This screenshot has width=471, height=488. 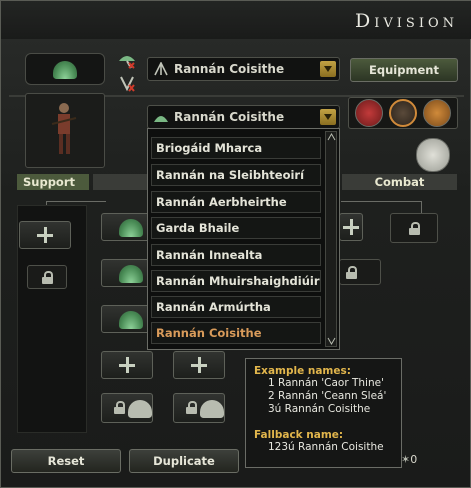 What do you see at coordinates (184, 461) in the screenshot?
I see `duplicate-button: Duplicate` at bounding box center [184, 461].